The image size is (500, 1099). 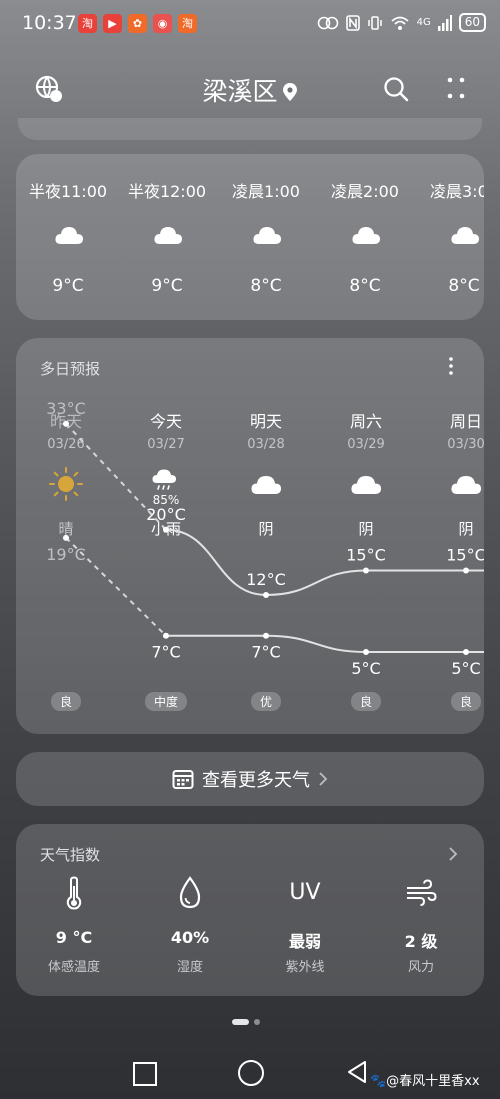 What do you see at coordinates (240, 91) in the screenshot?
I see `city-name: 梁溪区` at bounding box center [240, 91].